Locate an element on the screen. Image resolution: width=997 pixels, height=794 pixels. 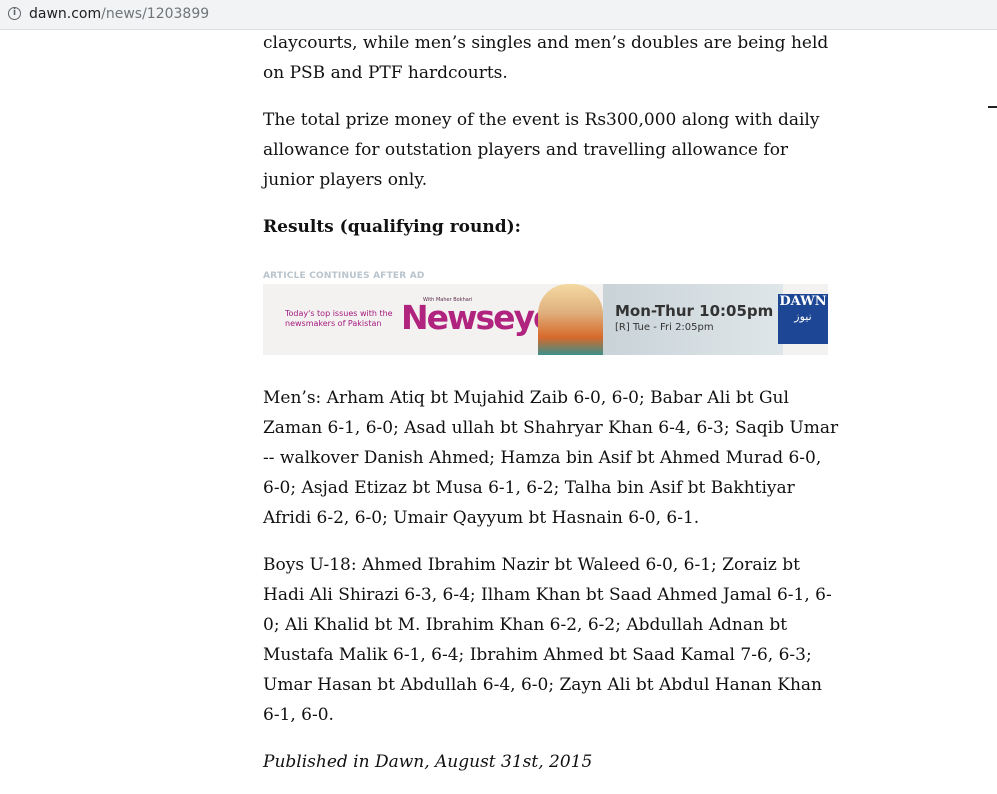
url-text: dawn.com/news/1203899 is located at coordinates (119, 14).